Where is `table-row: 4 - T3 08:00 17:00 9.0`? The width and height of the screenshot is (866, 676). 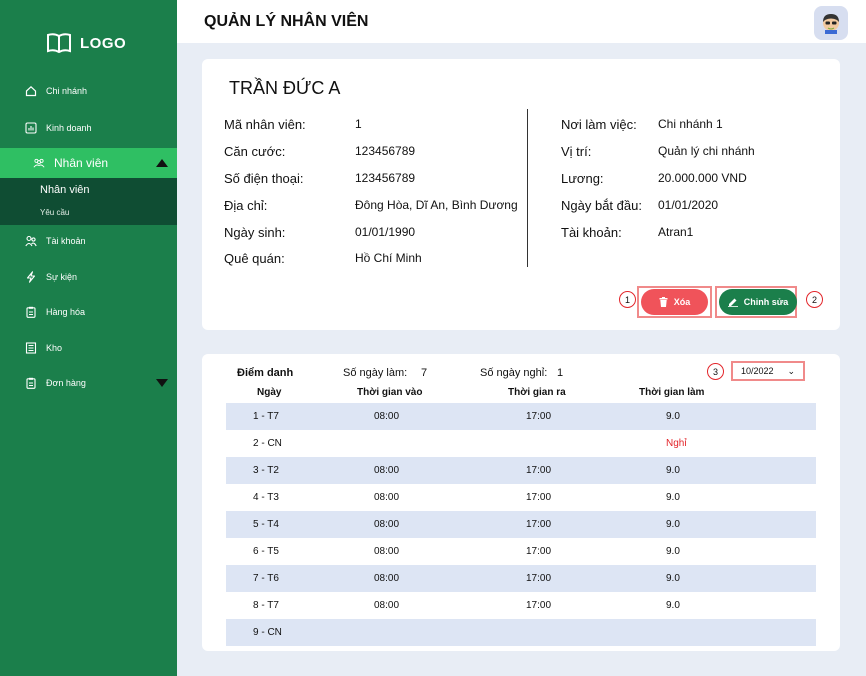 table-row: 4 - T3 08:00 17:00 9.0 is located at coordinates (521, 497).